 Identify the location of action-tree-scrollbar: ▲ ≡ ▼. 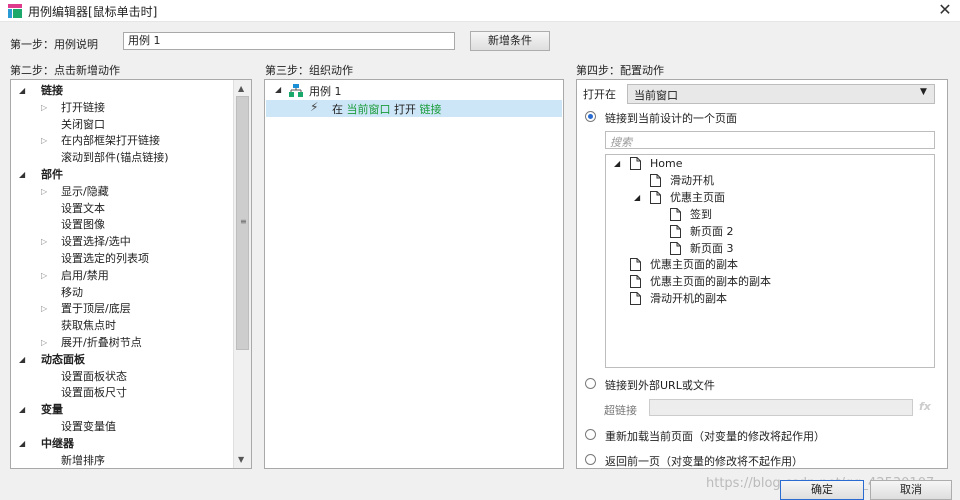
(242, 274).